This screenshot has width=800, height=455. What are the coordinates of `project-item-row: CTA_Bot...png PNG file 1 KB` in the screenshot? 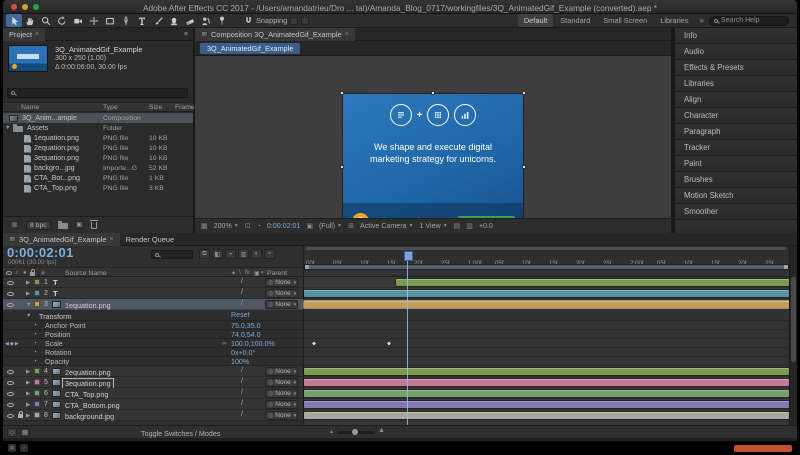 It's located at (98, 178).